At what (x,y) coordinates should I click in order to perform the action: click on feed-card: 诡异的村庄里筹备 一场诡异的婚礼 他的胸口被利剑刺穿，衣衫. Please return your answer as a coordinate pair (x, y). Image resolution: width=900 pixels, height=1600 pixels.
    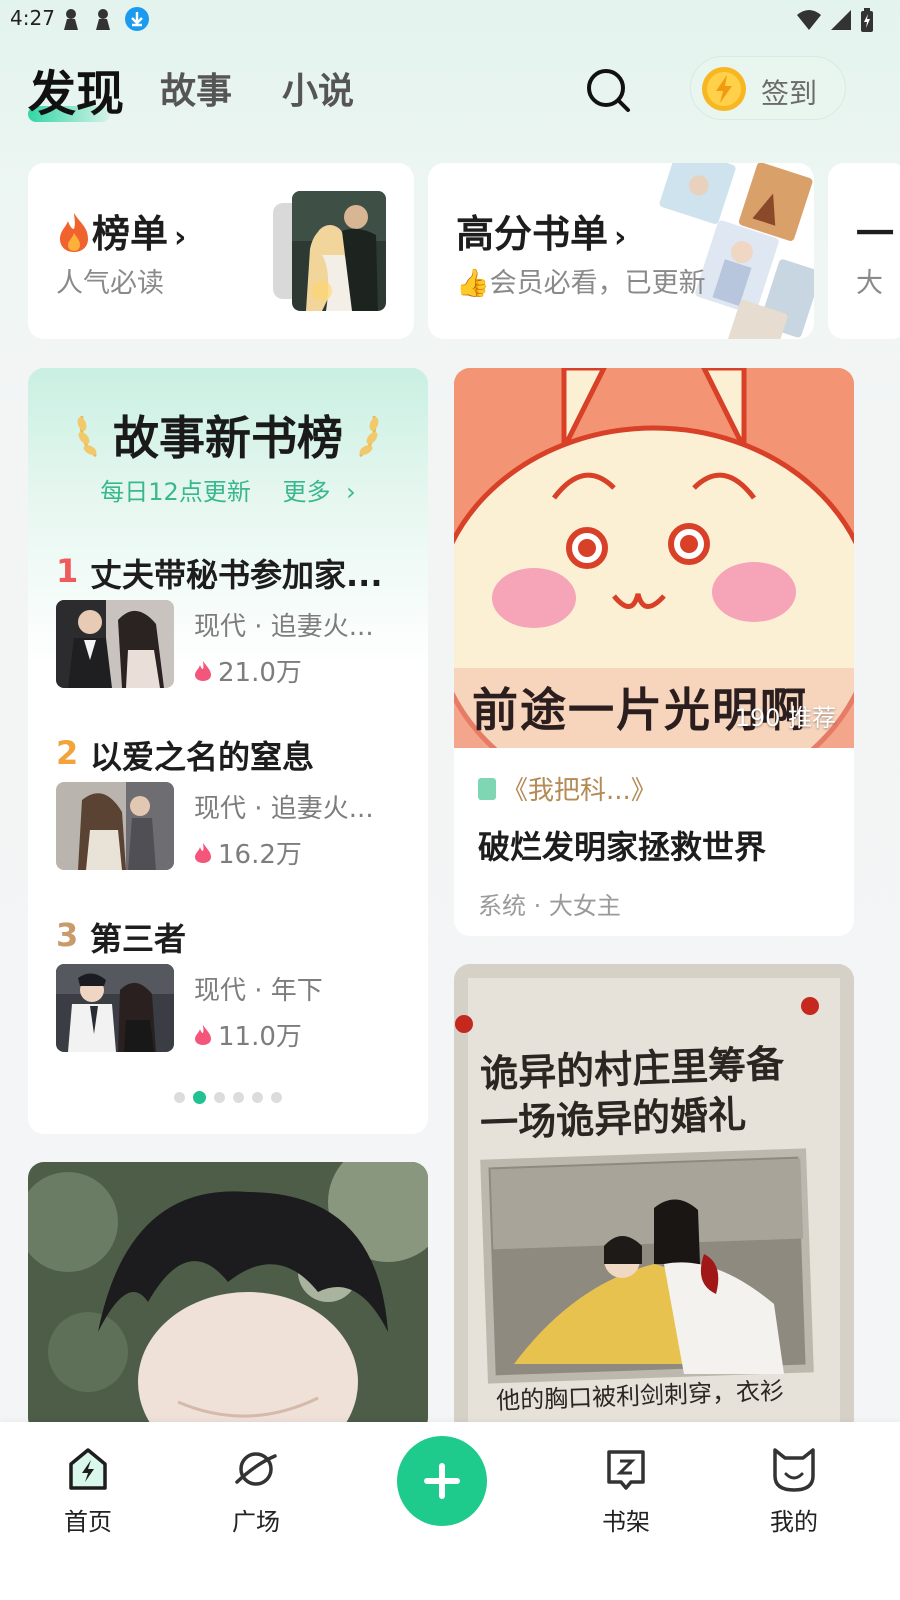
    Looking at the image, I should click on (654, 1199).